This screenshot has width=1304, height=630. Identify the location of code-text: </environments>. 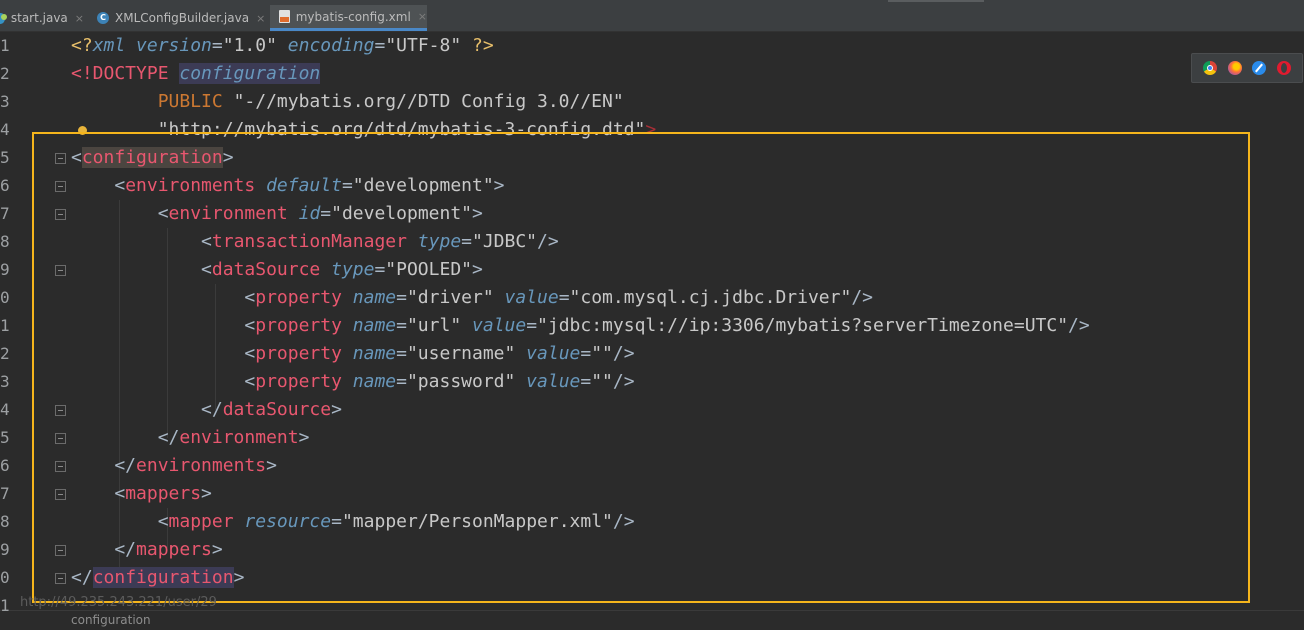
(174, 466).